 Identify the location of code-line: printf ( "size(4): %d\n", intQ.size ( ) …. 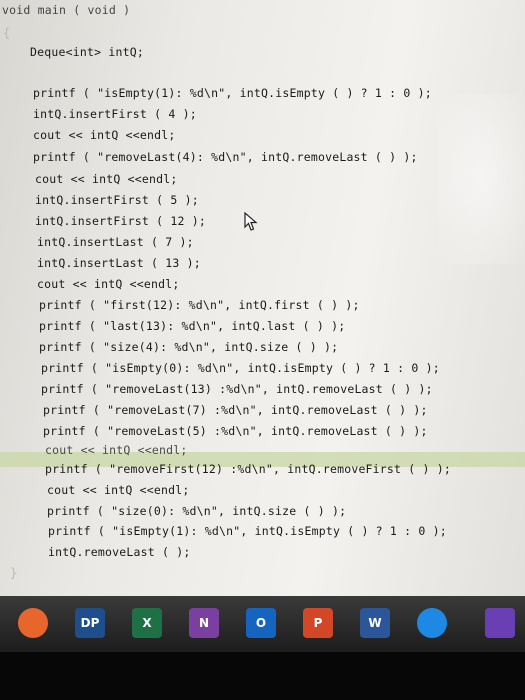
(189, 347).